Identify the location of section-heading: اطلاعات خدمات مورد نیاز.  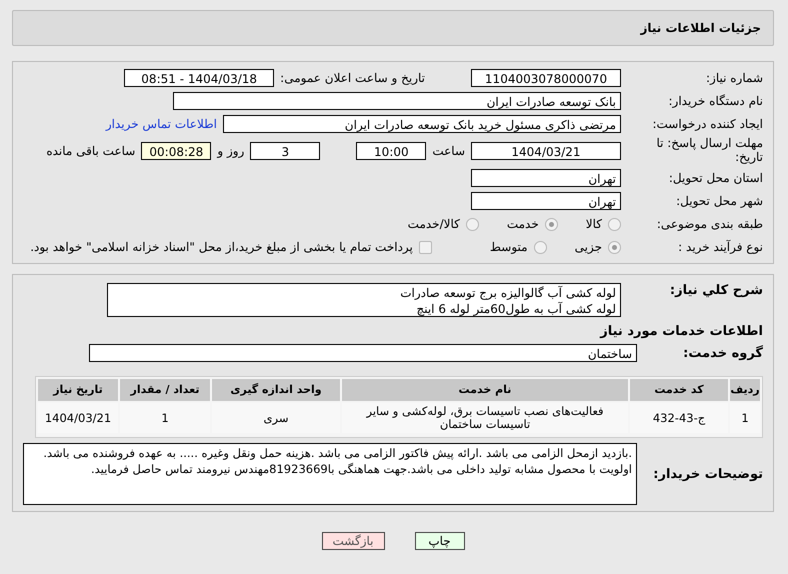
(681, 331).